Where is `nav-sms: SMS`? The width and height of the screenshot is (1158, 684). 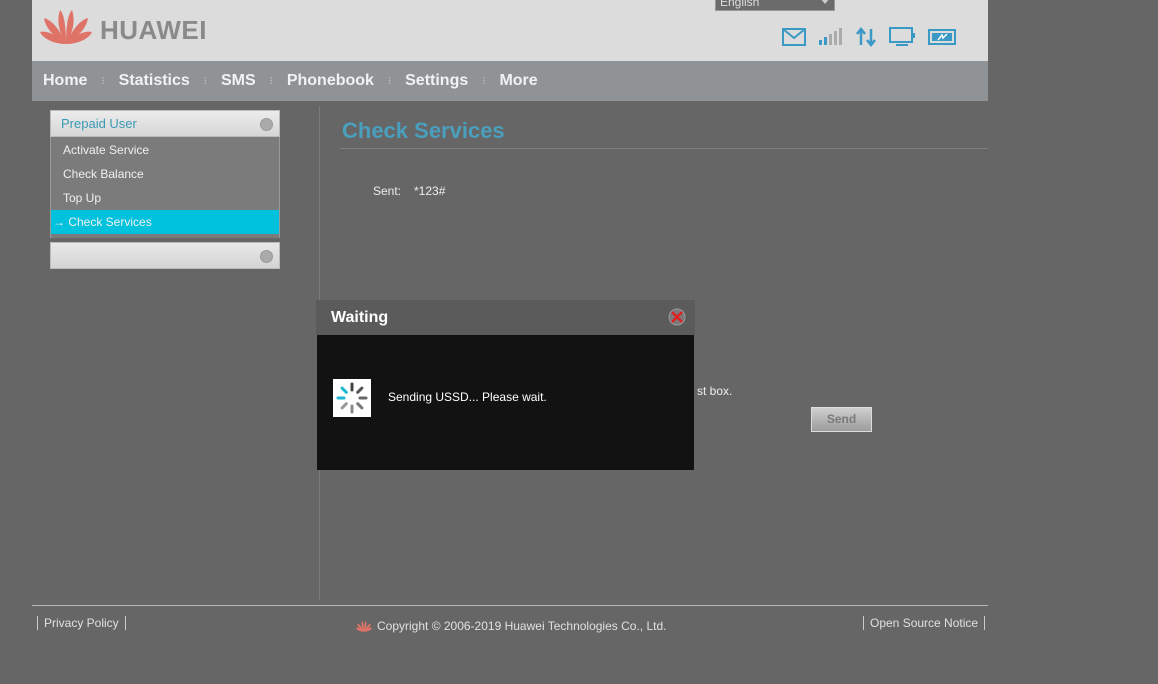
nav-sms: SMS is located at coordinates (238, 81).